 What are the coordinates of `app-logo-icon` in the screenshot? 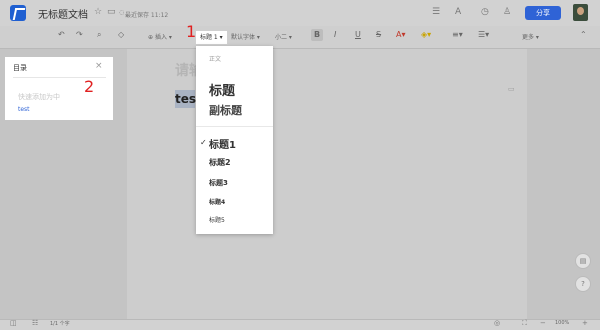 It's located at (18, 13).